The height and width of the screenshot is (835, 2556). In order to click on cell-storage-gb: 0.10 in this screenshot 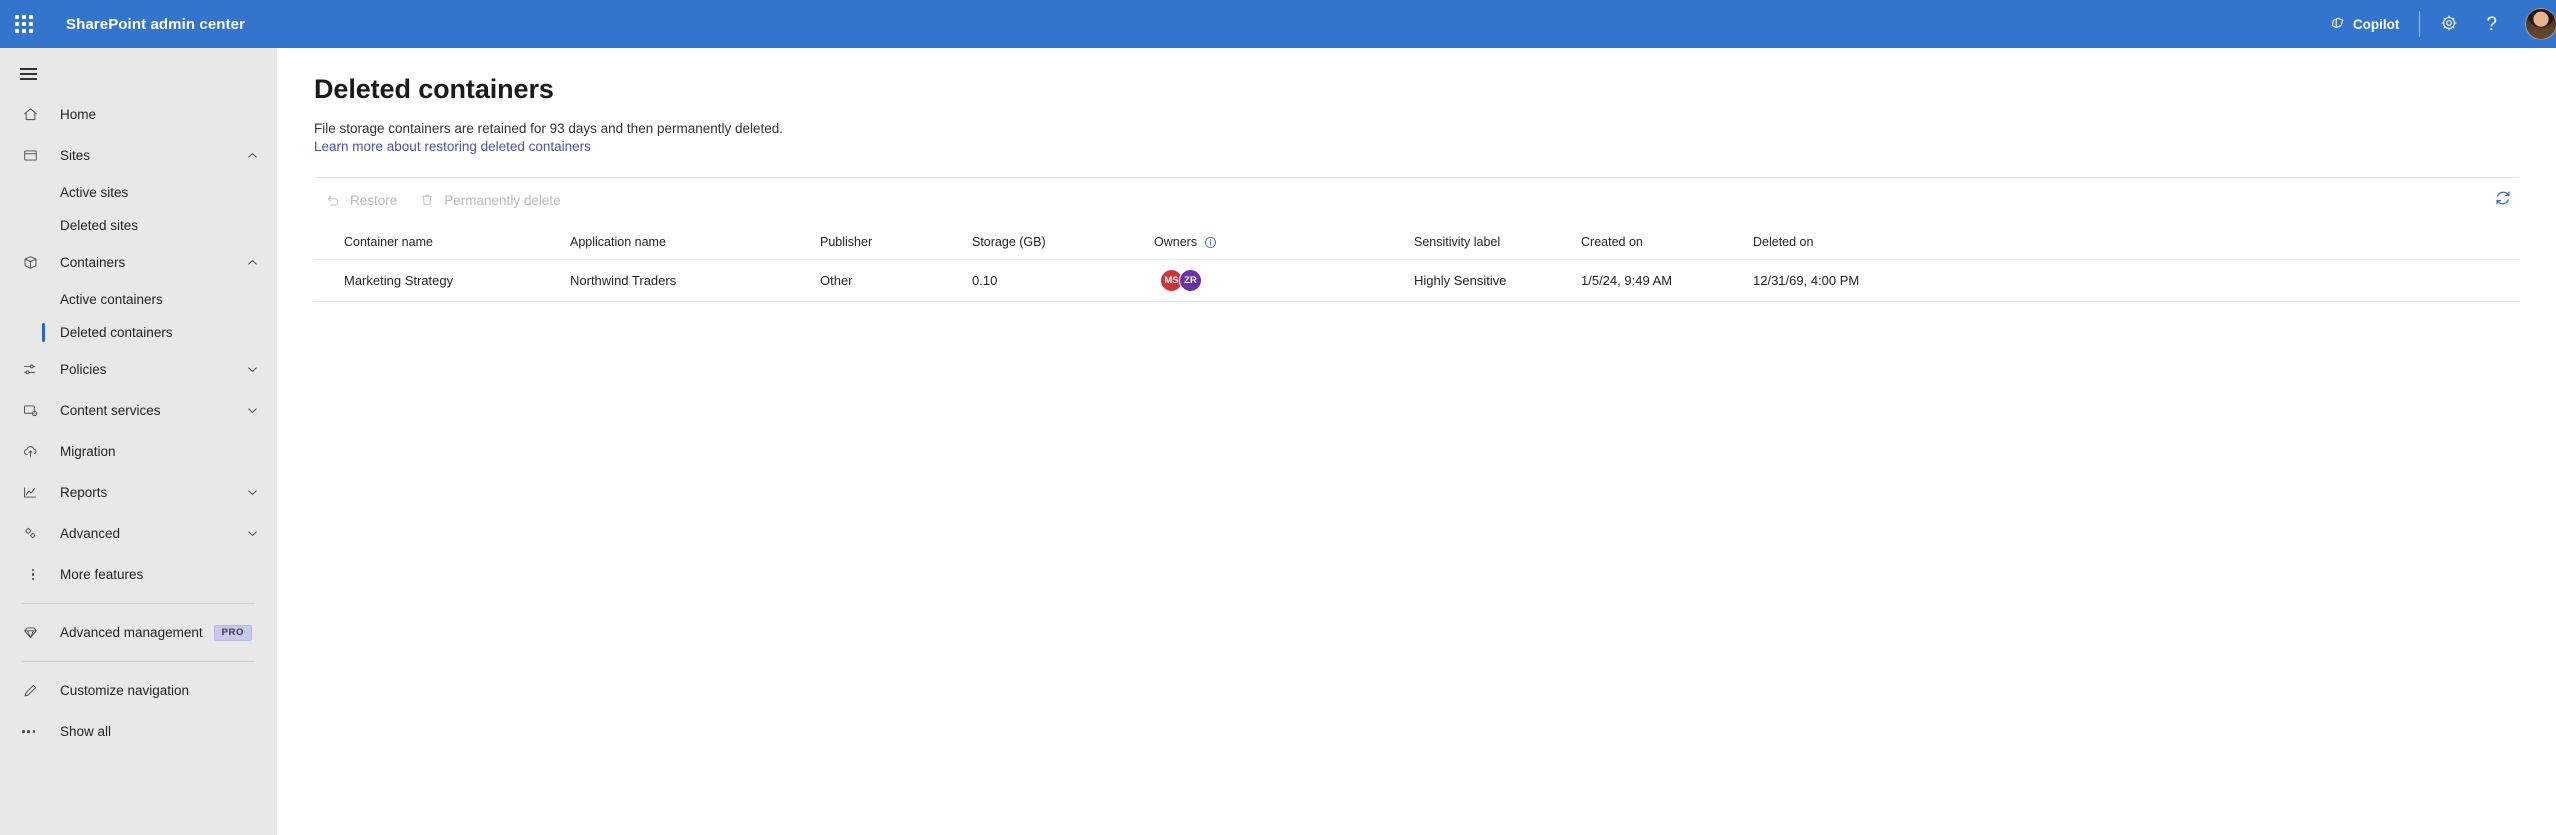, I will do `click(985, 280)`.